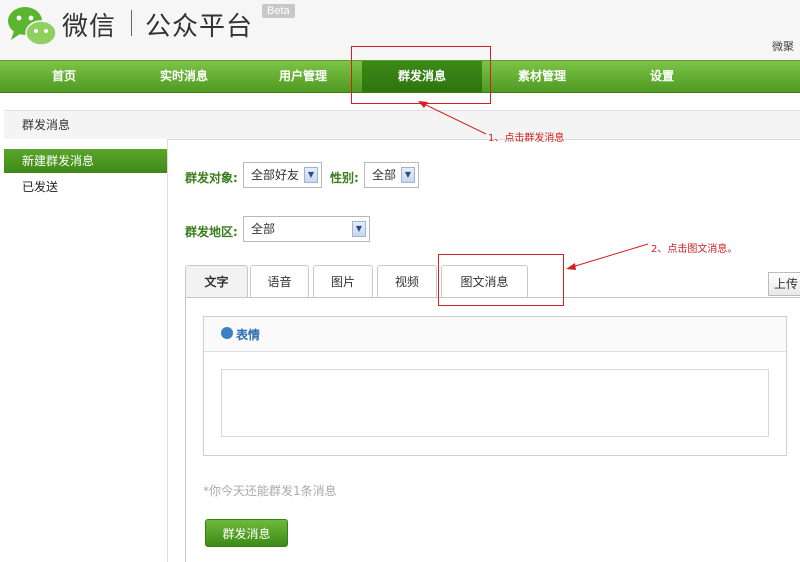 This screenshot has height=562, width=800. Describe the element at coordinates (85, 187) in the screenshot. I see `sidebar-item-sent: 已发送` at that location.